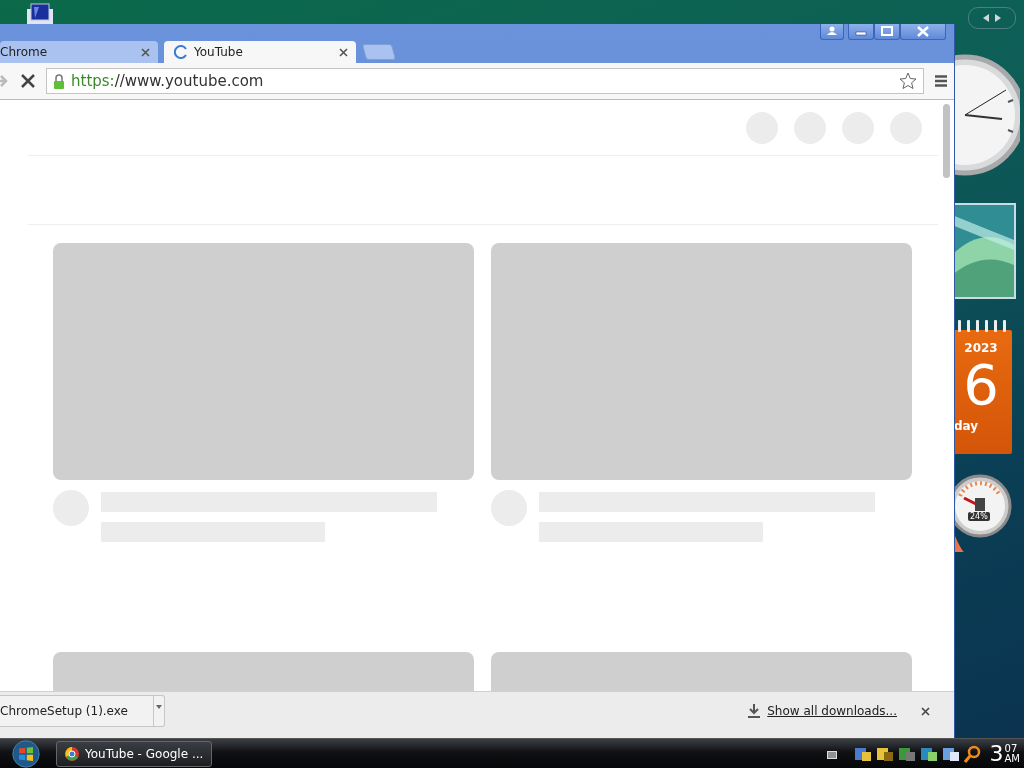  What do you see at coordinates (832, 32) in the screenshot?
I see `profile-button` at bounding box center [832, 32].